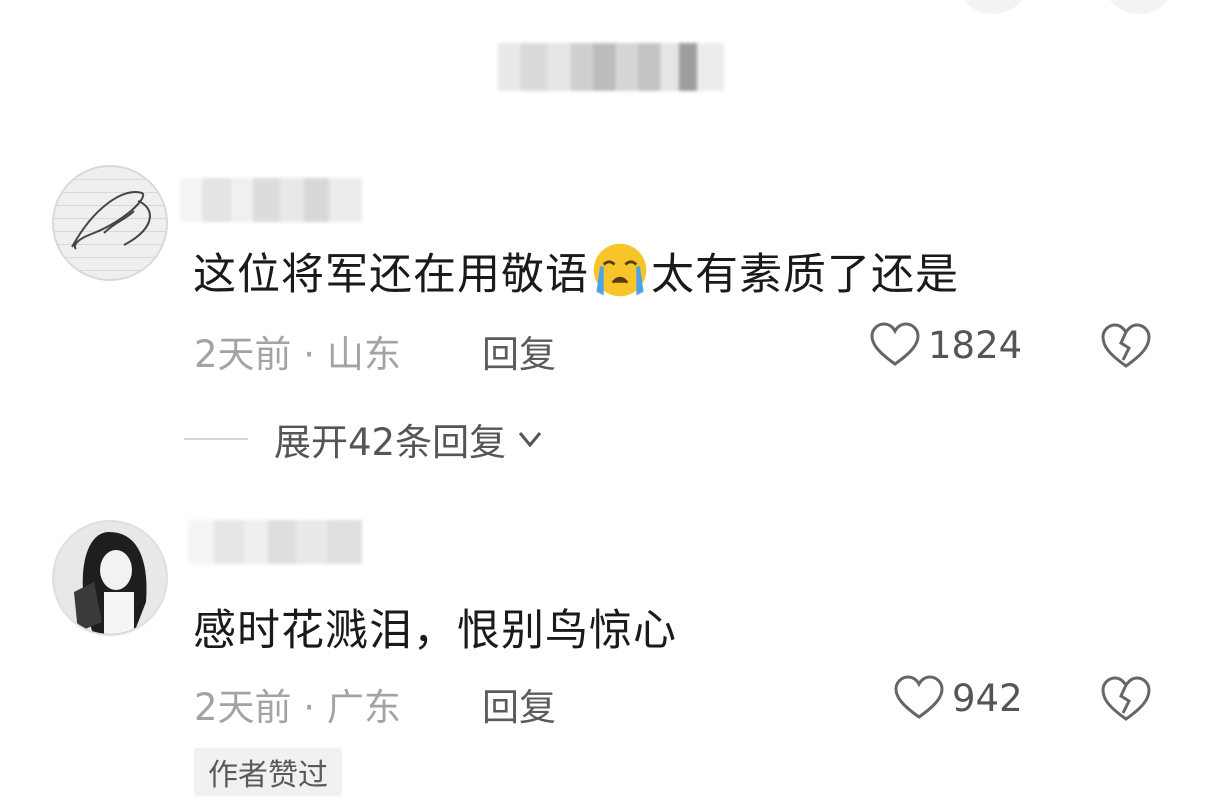 Image resolution: width=1216 pixels, height=810 pixels. What do you see at coordinates (975, 345) in the screenshot?
I see `like-count: 1824` at bounding box center [975, 345].